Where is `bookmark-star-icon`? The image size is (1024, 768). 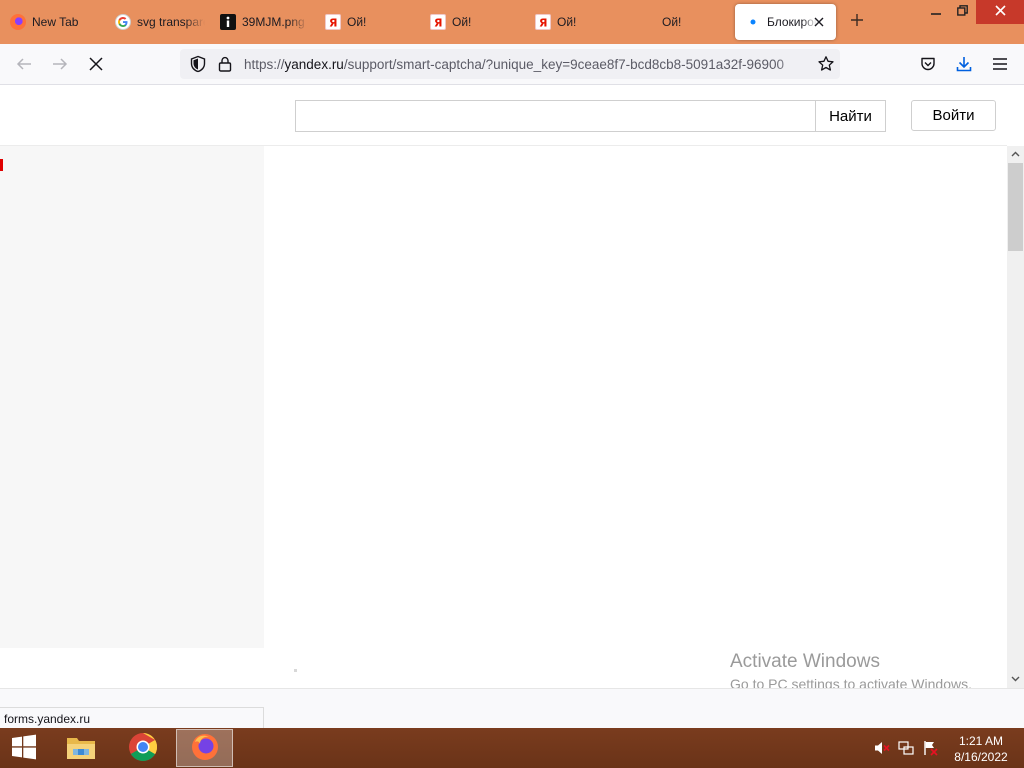
bookmark-star-icon is located at coordinates (826, 65).